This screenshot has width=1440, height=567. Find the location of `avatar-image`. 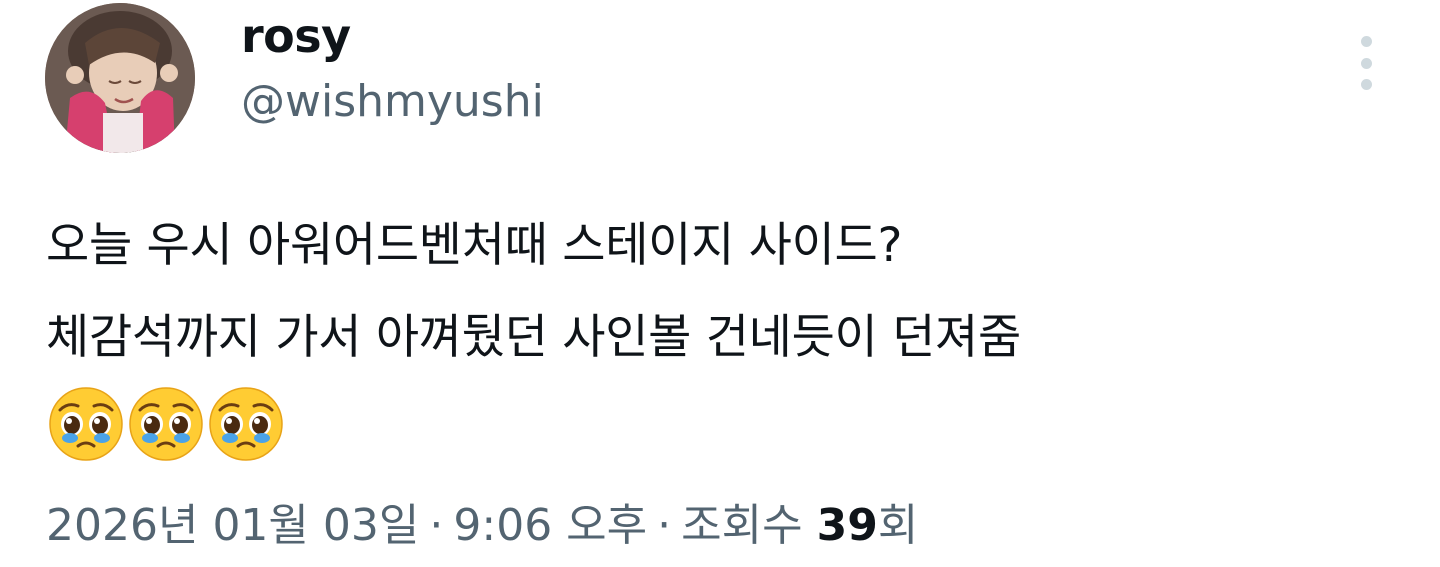

avatar-image is located at coordinates (120, 78).